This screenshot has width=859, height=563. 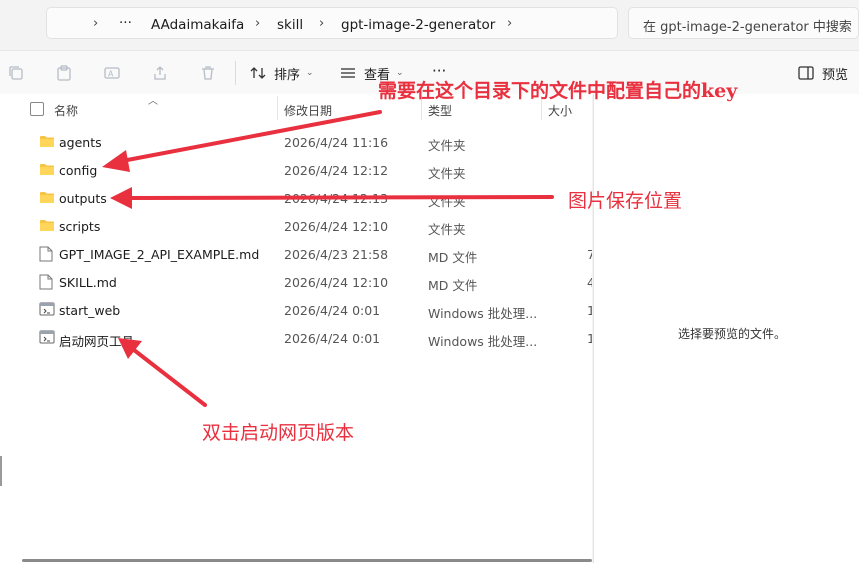 I want to click on file-name: SKILL.md, so click(x=88, y=282).